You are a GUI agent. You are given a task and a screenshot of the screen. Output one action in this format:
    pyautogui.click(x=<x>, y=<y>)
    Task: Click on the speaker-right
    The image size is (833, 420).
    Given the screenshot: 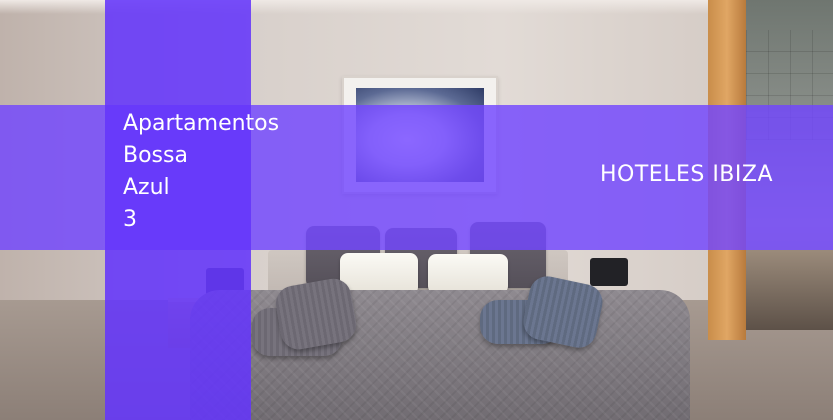 What is the action you would take?
    pyautogui.click(x=609, y=272)
    